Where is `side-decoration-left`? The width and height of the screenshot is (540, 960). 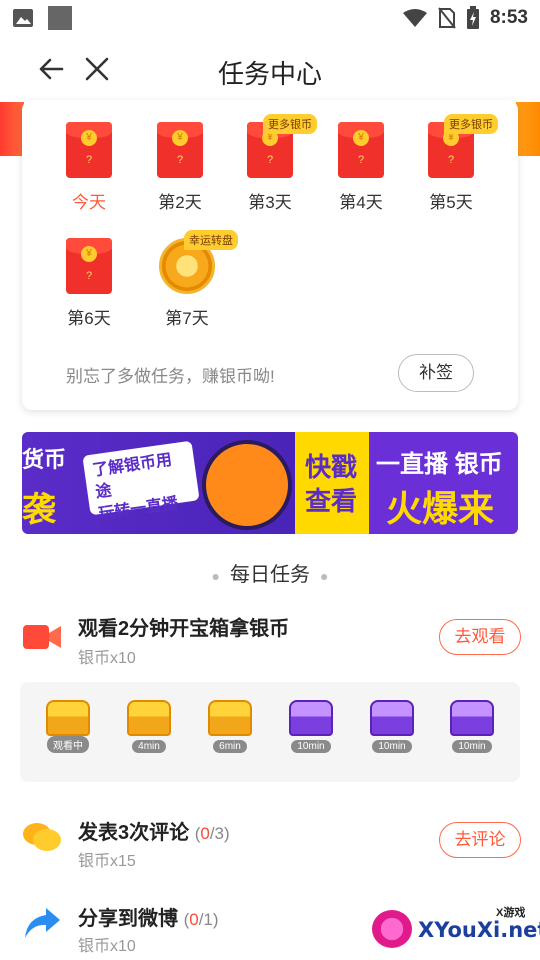
side-decoration-left is located at coordinates (12, 129).